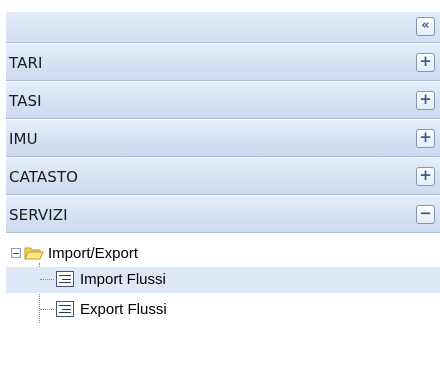  Describe the element at coordinates (223, 214) in the screenshot. I see `accordion-header-servizi: SERVIZI −` at that location.